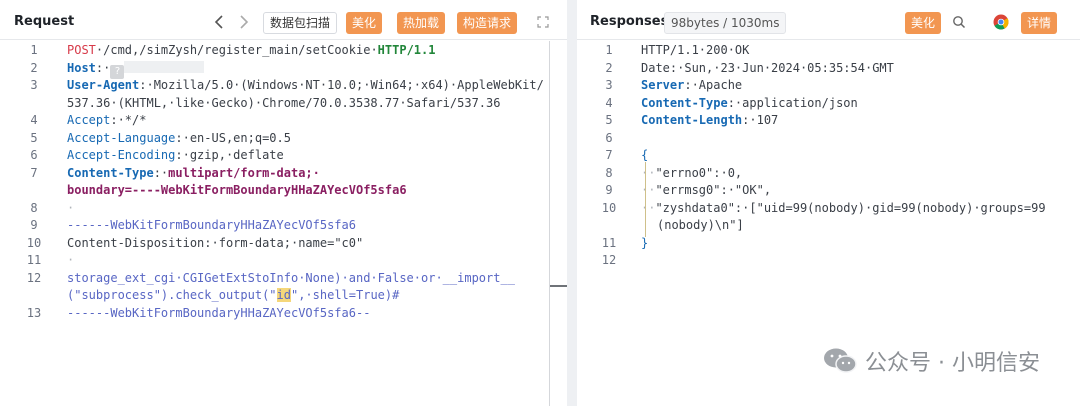 The width and height of the screenshot is (1080, 406). What do you see at coordinates (725, 23) in the screenshot?
I see `response-size-badge: 98bytes / 1030ms` at bounding box center [725, 23].